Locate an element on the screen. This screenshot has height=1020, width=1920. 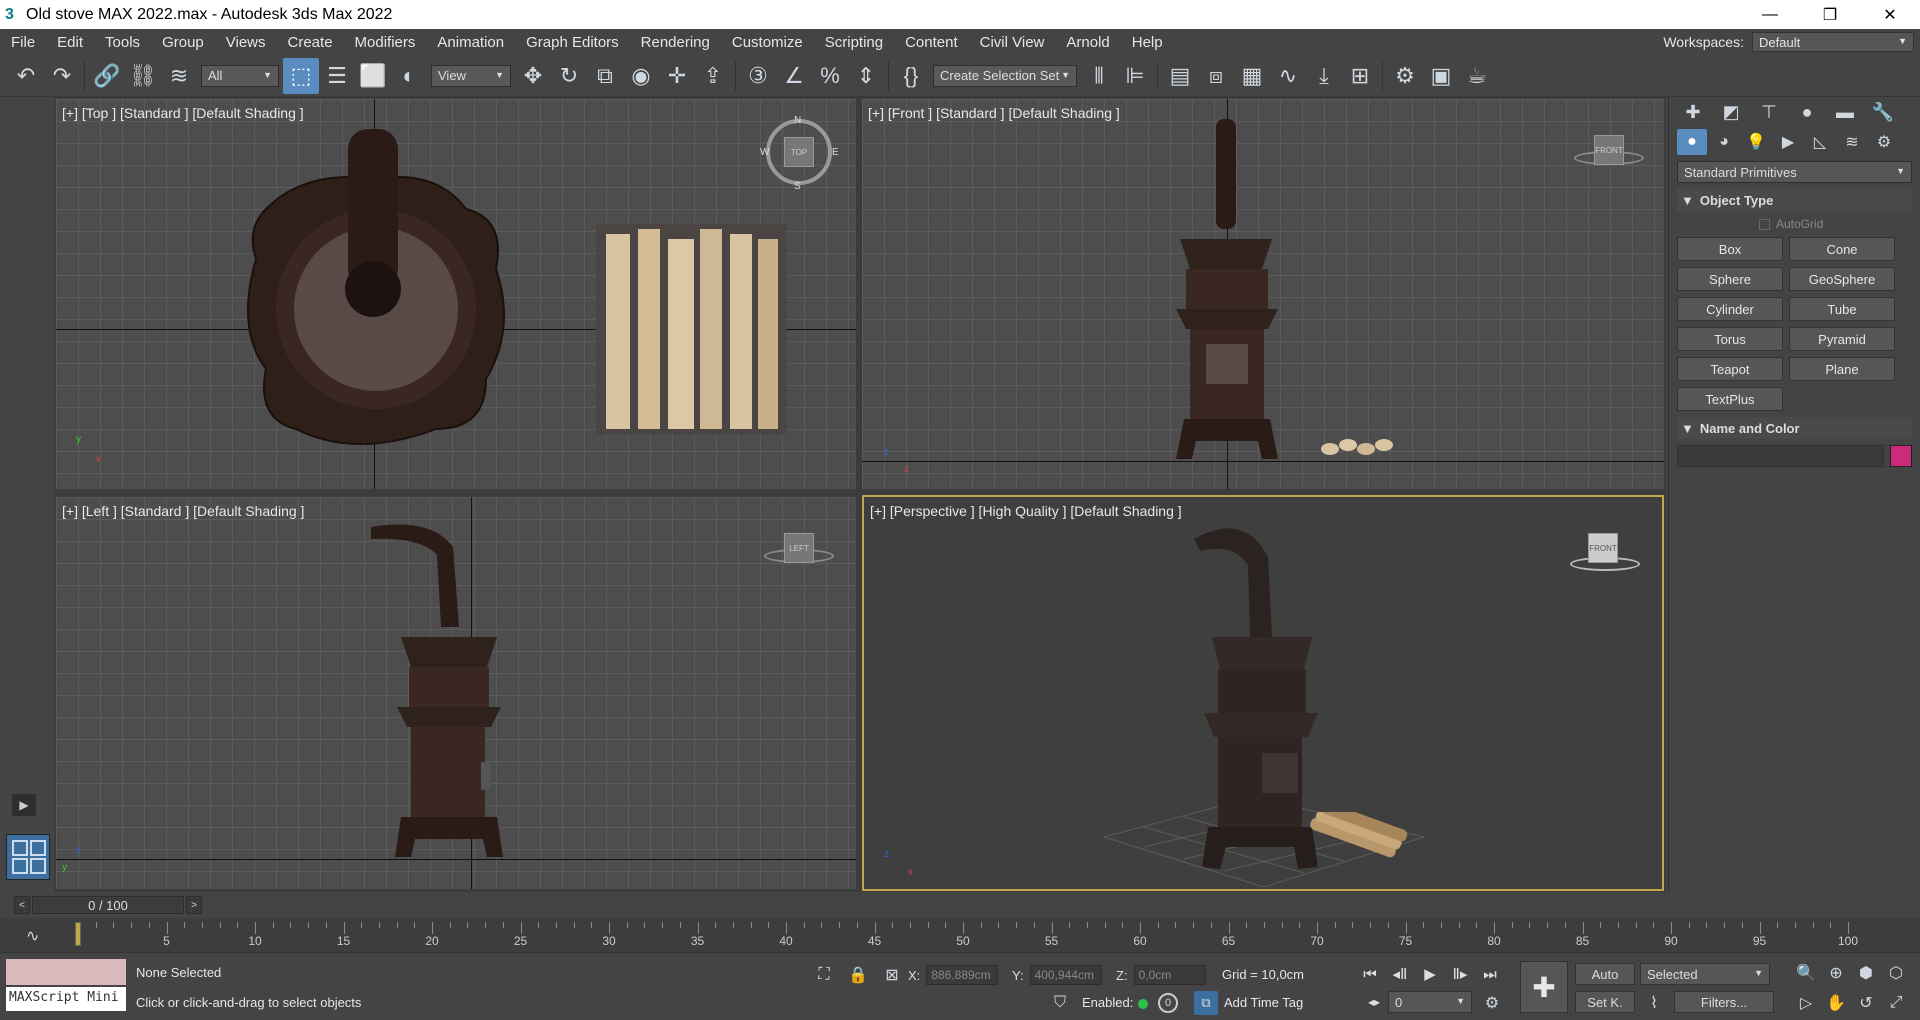
viewcube-perspective: FRONT is located at coordinates (1603, 548).